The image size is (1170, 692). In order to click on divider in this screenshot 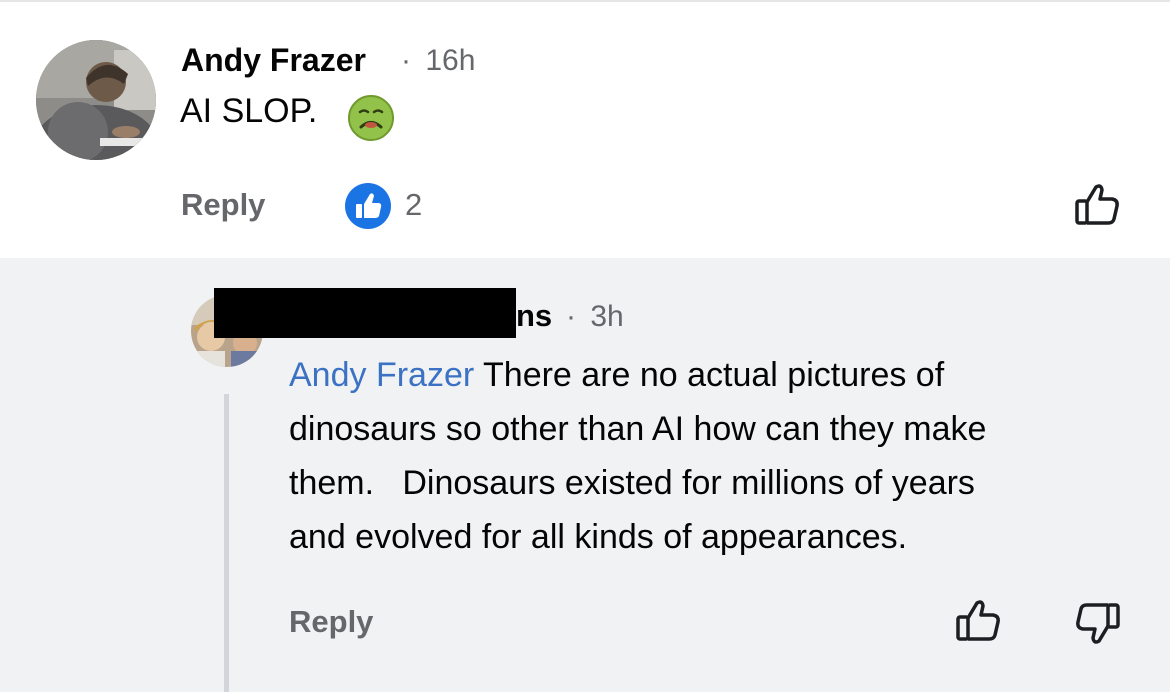, I will do `click(585, 1)`.